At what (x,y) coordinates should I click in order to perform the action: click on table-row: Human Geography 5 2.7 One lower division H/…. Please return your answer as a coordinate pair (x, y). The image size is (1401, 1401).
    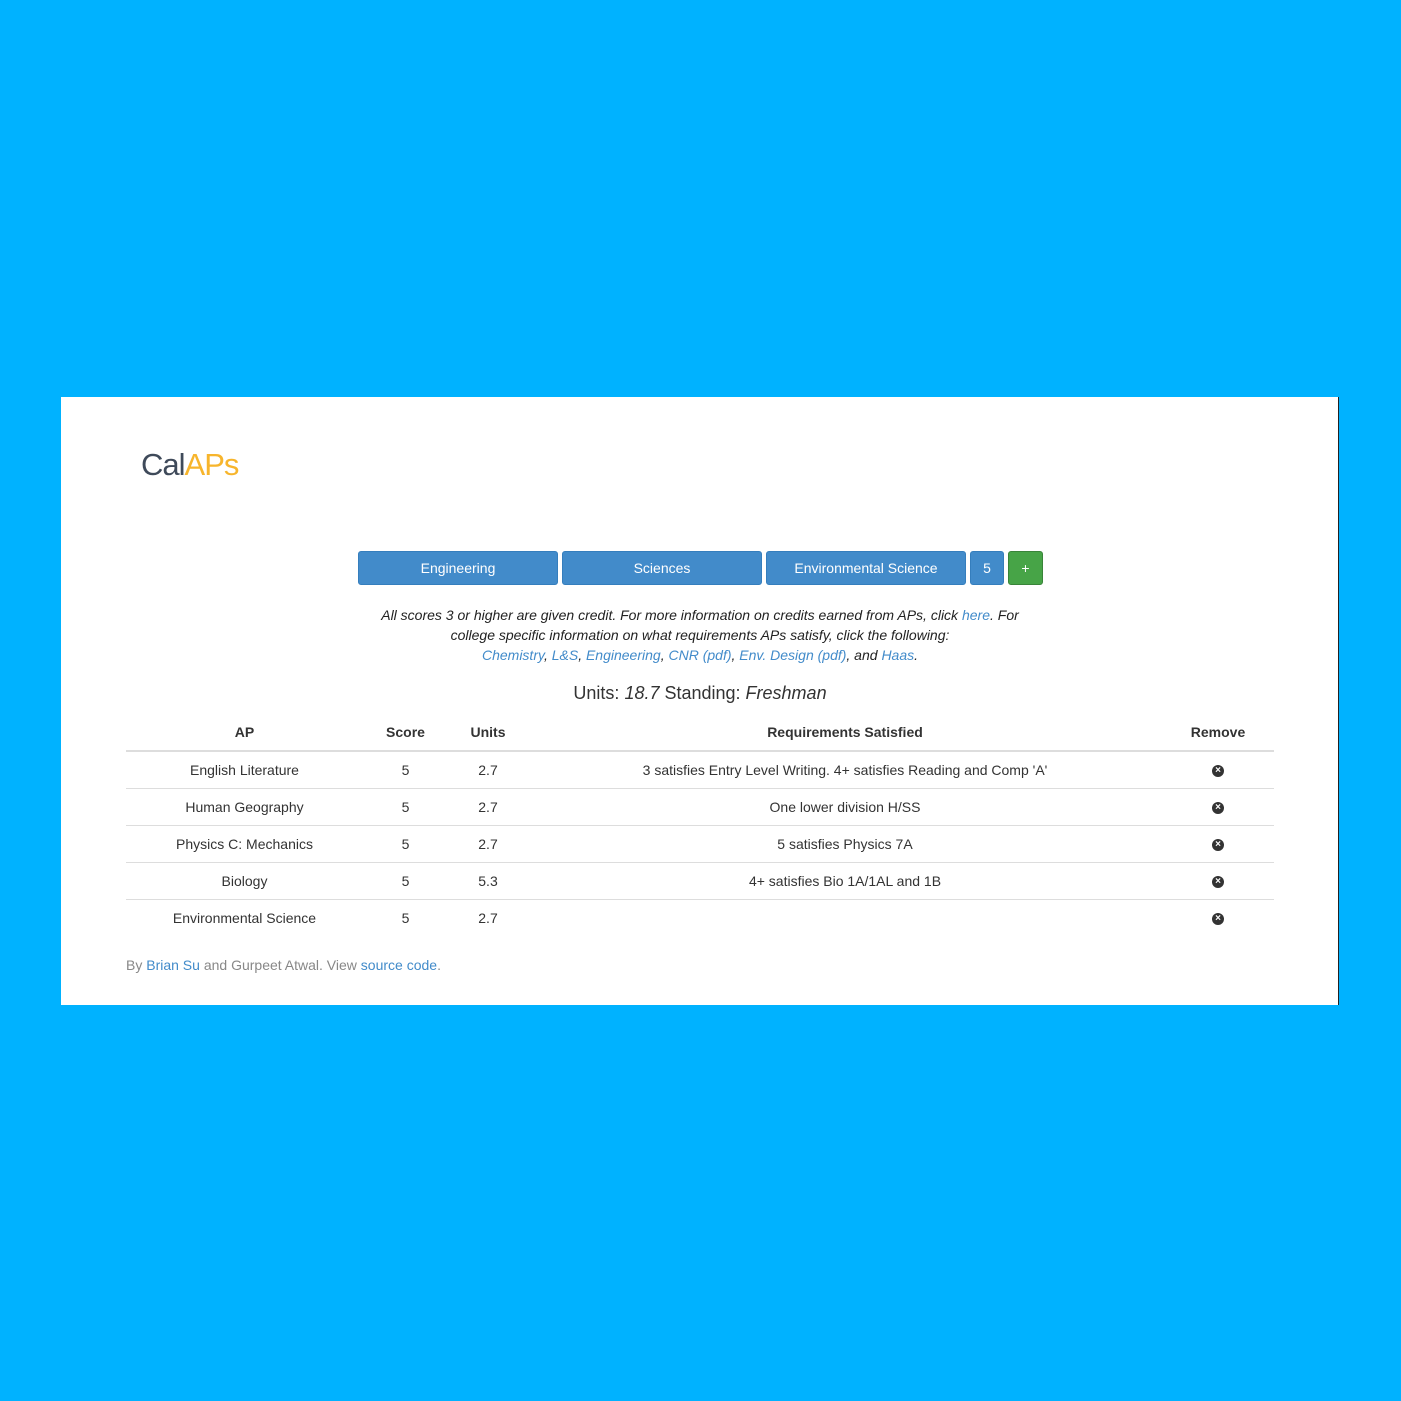
    Looking at the image, I should click on (700, 807).